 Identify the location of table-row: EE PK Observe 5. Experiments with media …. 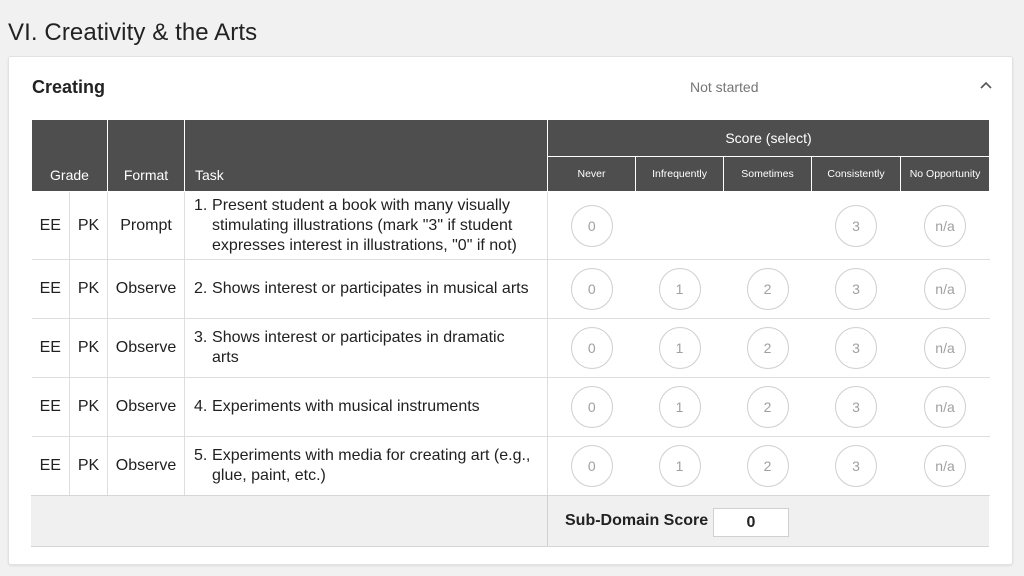
(510, 466).